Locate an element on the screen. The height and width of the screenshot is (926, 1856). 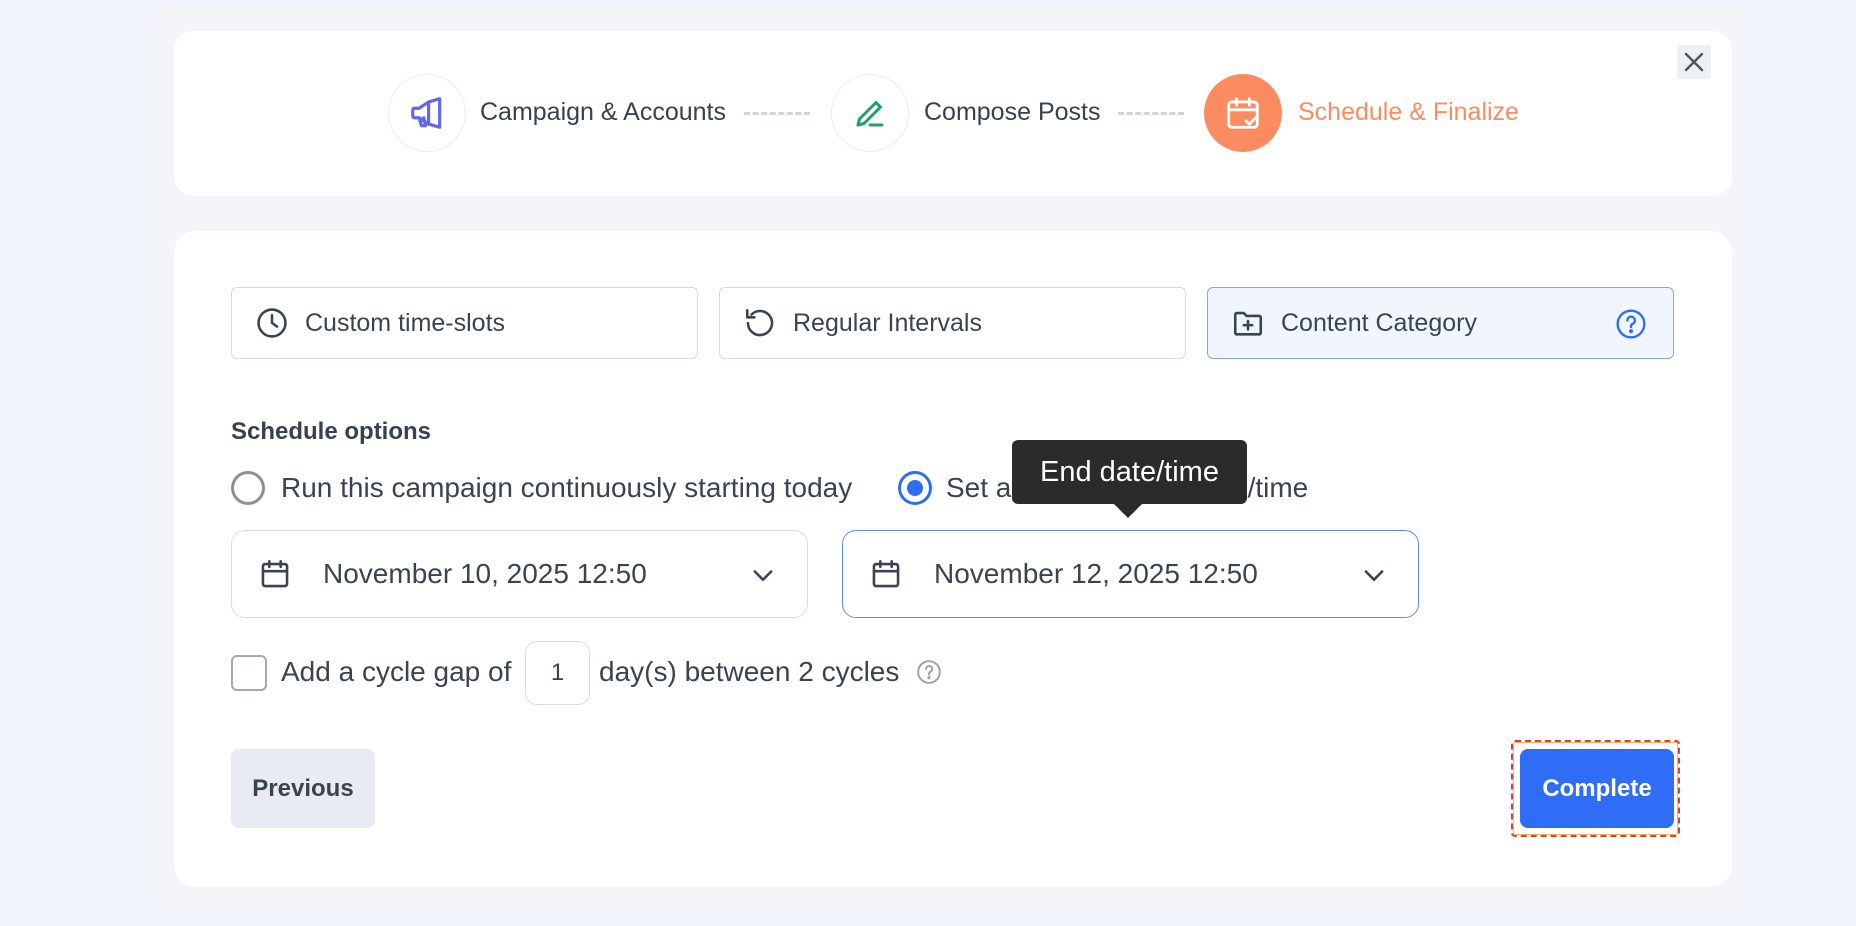
step-compose-posts is located at coordinates (870, 113).